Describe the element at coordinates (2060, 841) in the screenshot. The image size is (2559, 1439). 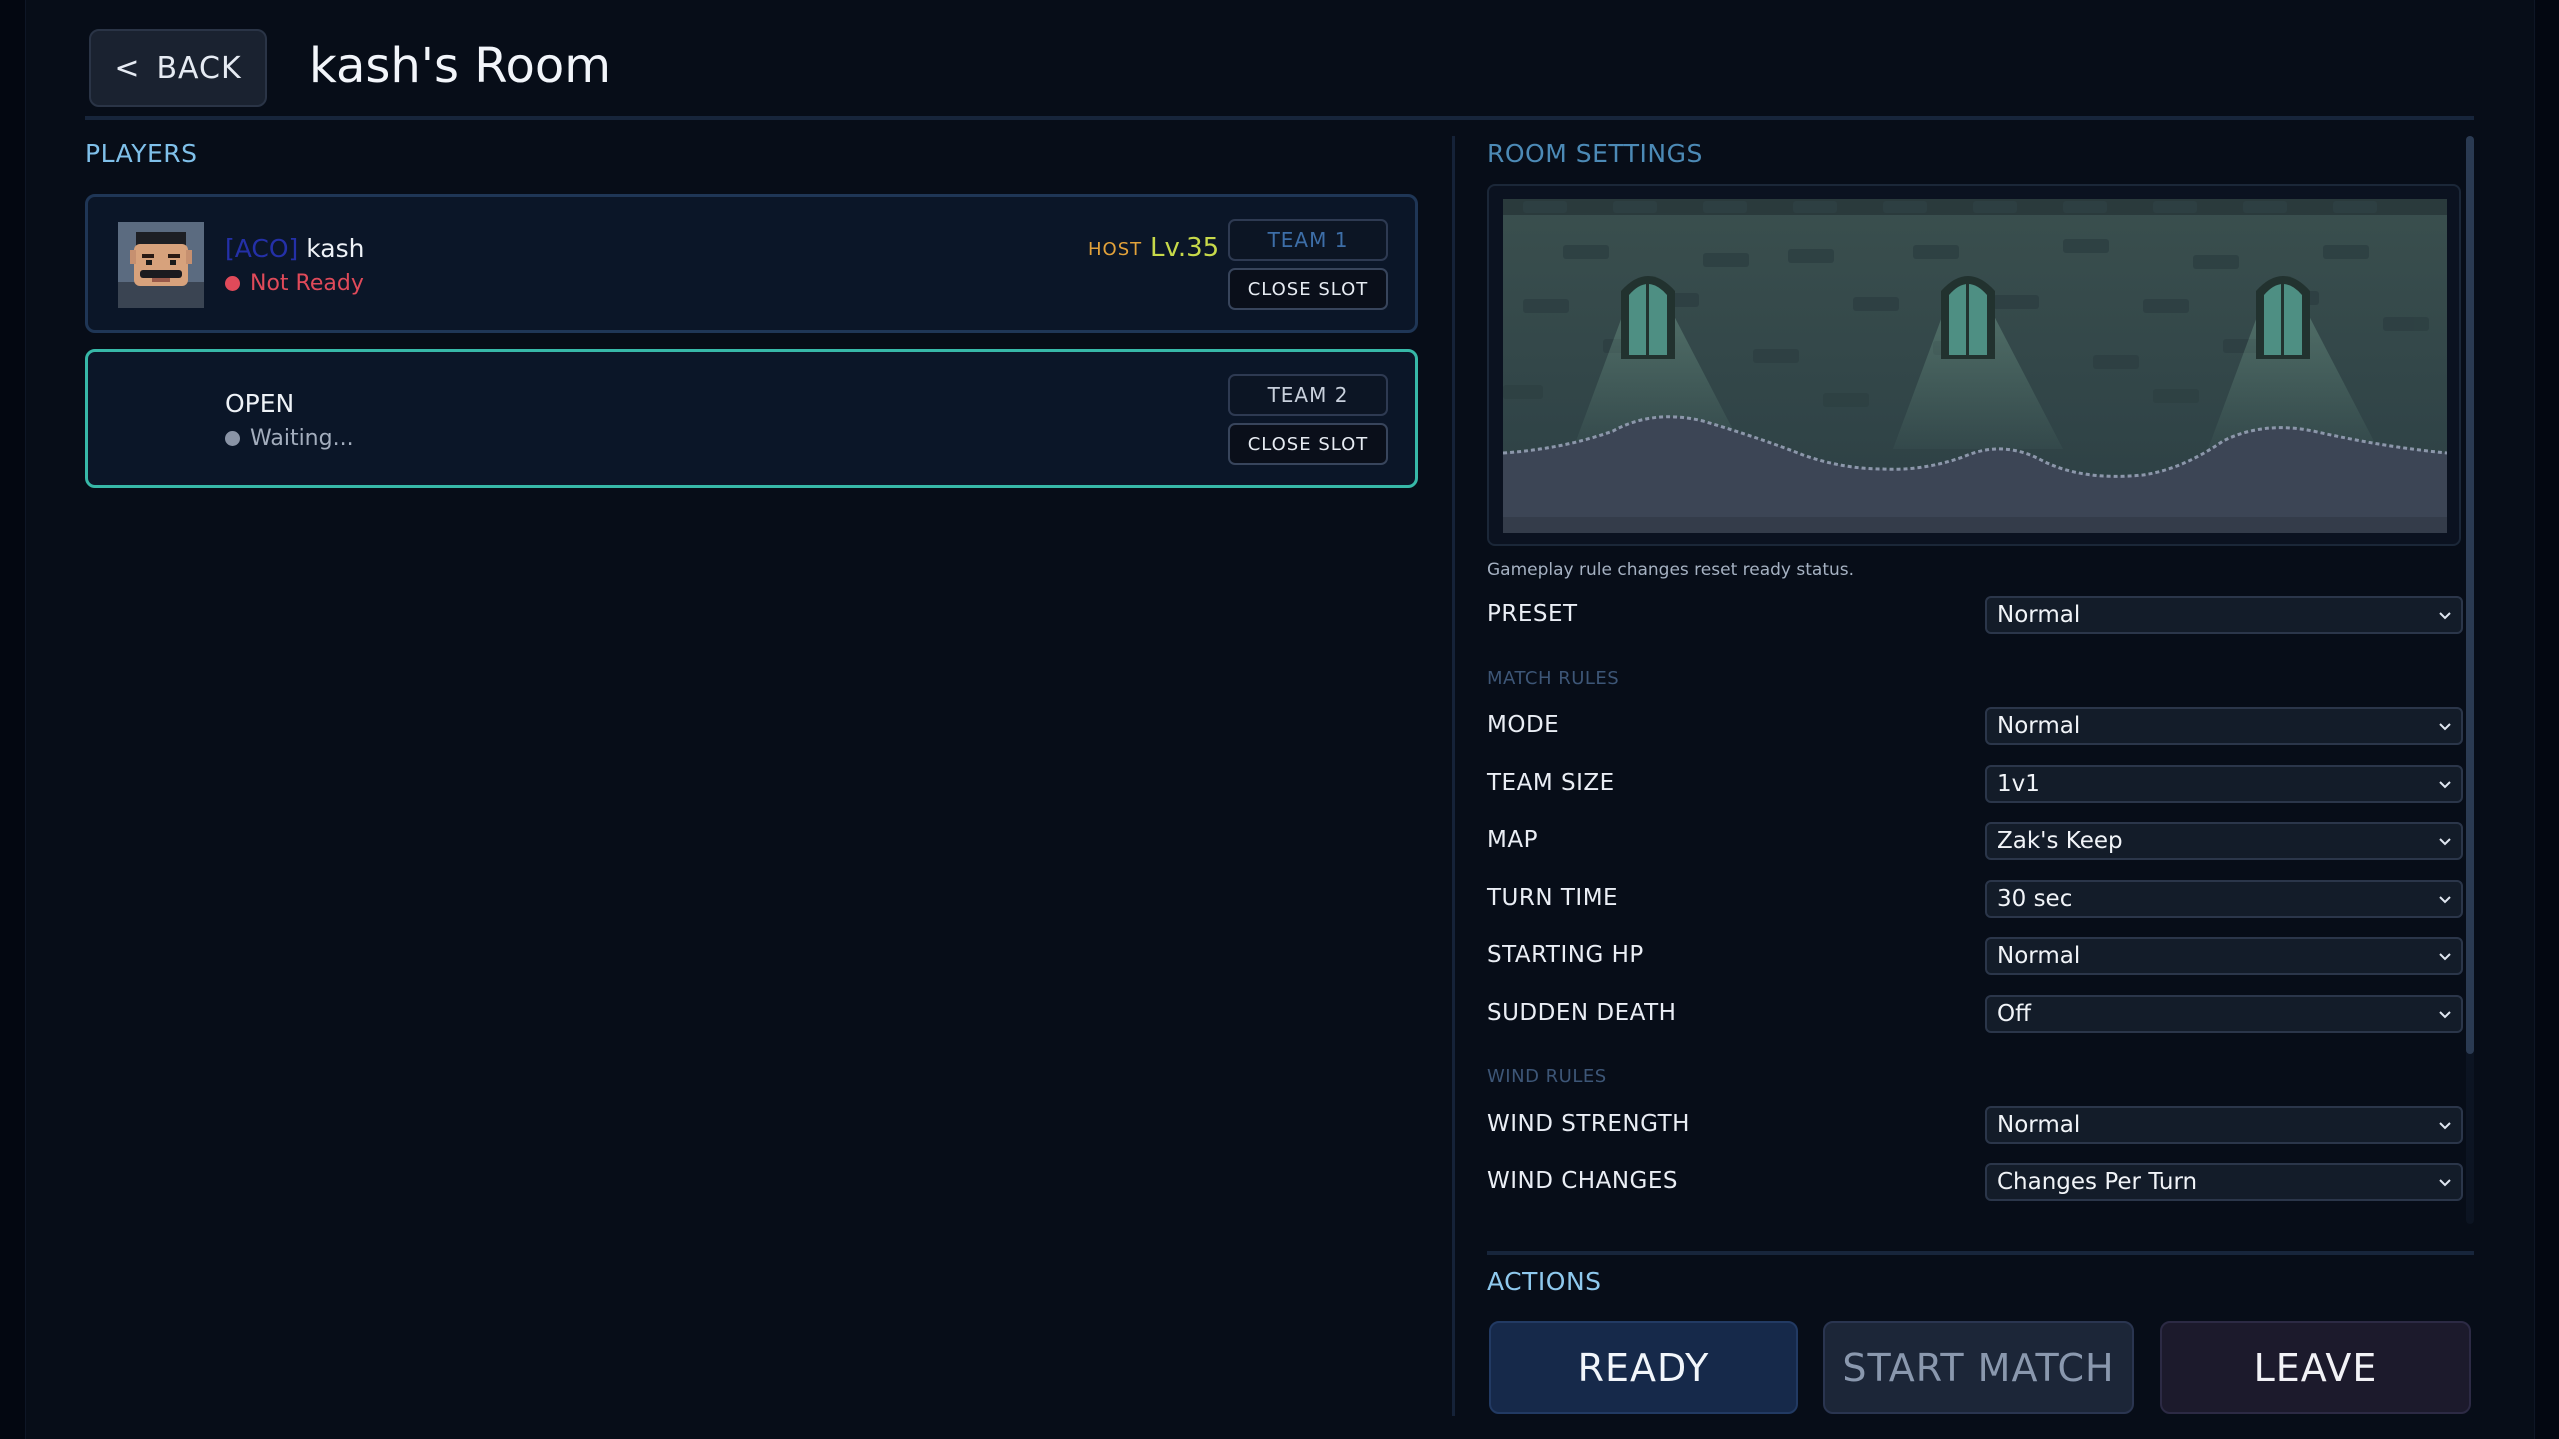
I see `map-value: Zak's Keep` at that location.